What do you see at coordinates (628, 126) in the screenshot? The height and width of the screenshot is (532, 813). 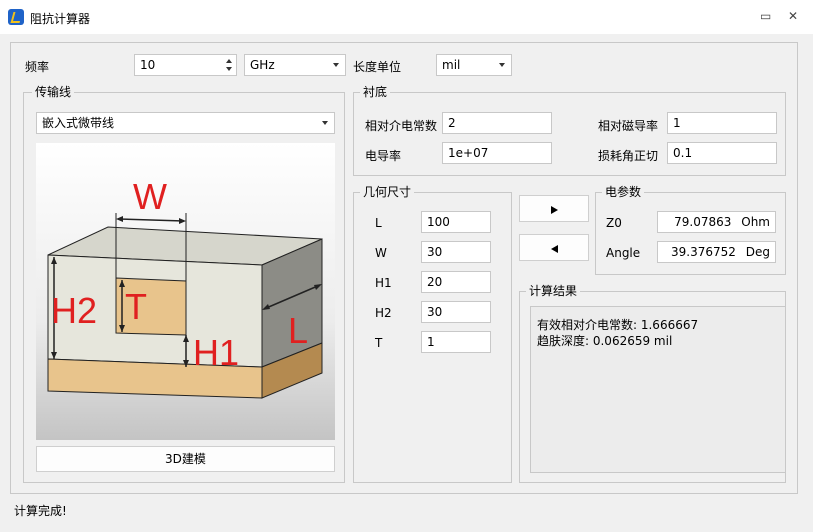 I see `rel-permeability-label: 相对磁导率` at bounding box center [628, 126].